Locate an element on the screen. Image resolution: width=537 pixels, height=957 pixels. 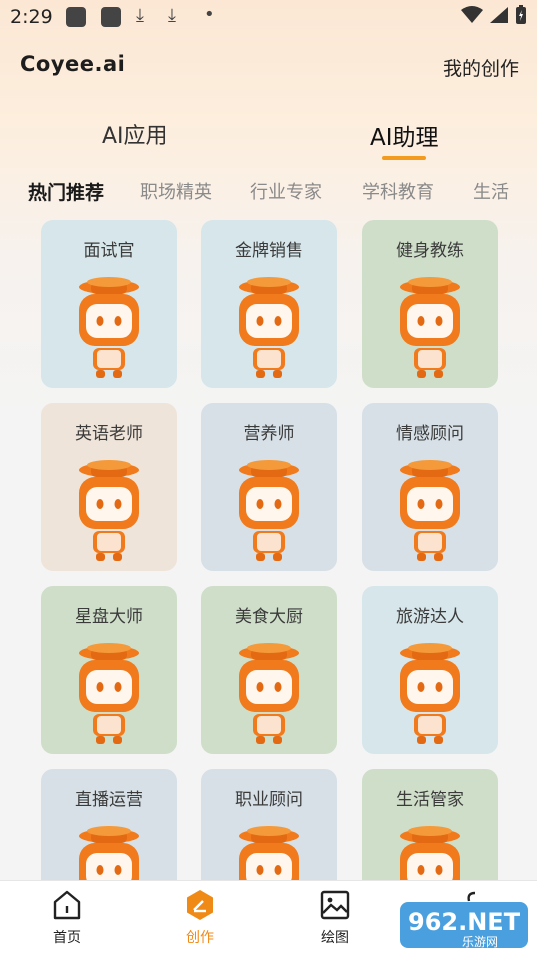
assistant-card-title: 旅游达人 is located at coordinates (430, 617).